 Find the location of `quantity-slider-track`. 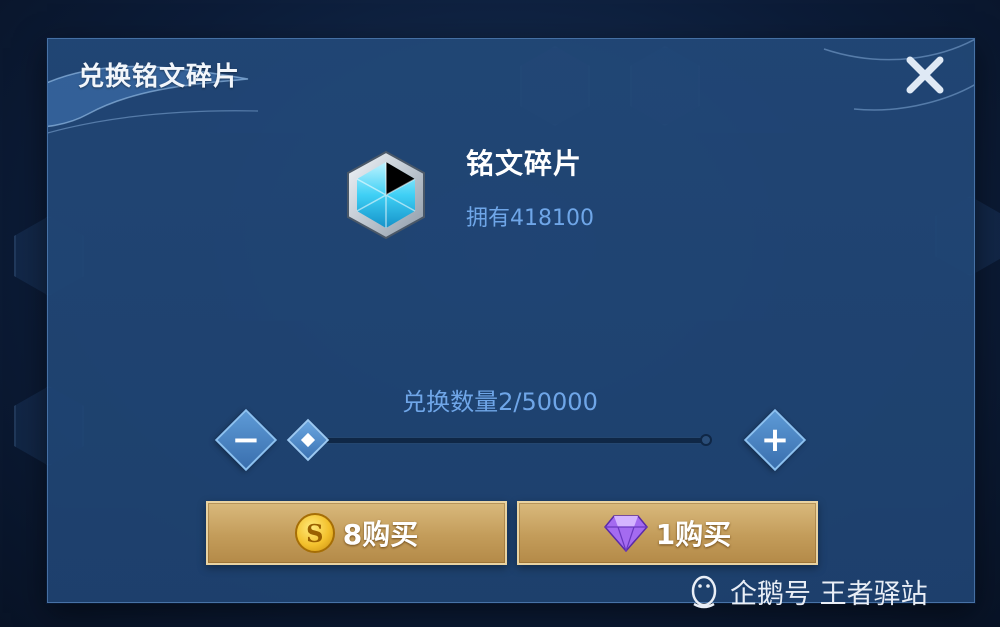

quantity-slider-track is located at coordinates (508, 440).